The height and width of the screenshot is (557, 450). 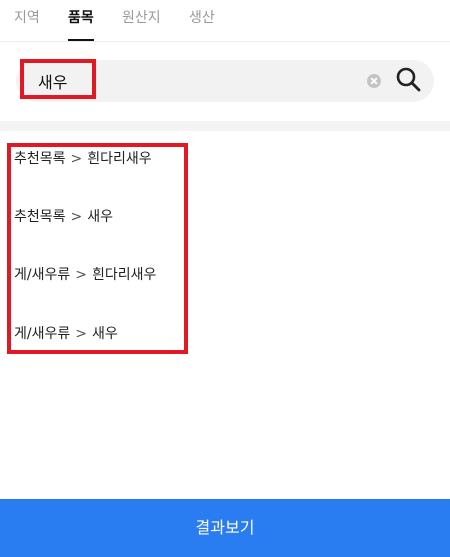 What do you see at coordinates (374, 81) in the screenshot?
I see `clear-icon` at bounding box center [374, 81].